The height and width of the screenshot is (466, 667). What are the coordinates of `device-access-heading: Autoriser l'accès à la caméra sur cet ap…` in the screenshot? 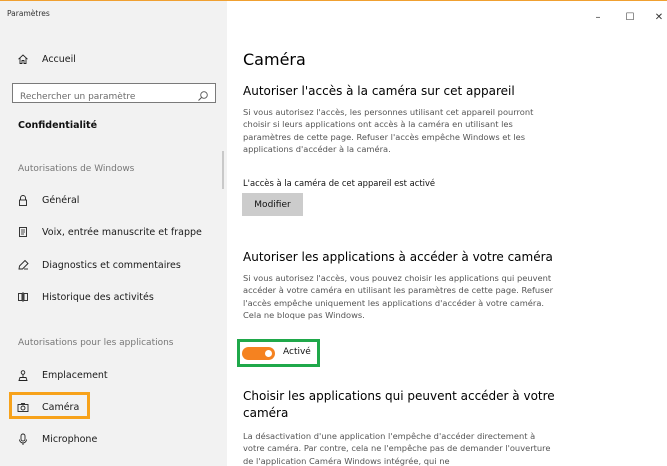 It's located at (379, 91).